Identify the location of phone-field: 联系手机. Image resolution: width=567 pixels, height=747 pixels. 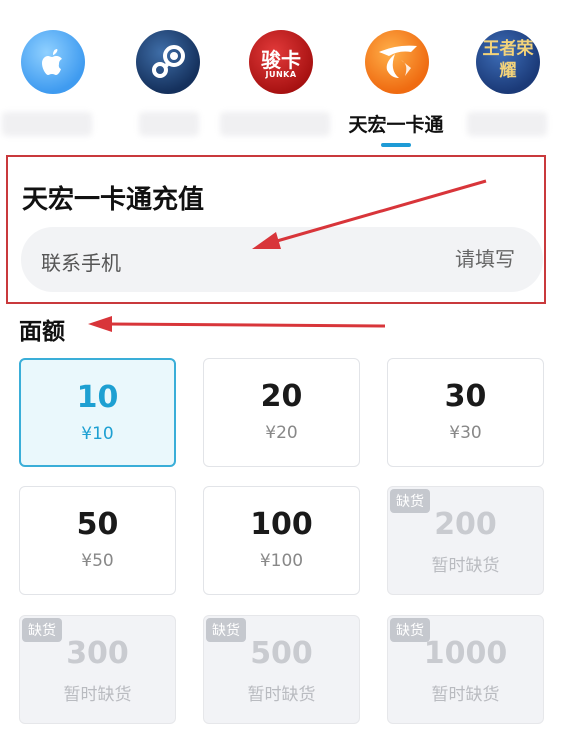
(282, 259).